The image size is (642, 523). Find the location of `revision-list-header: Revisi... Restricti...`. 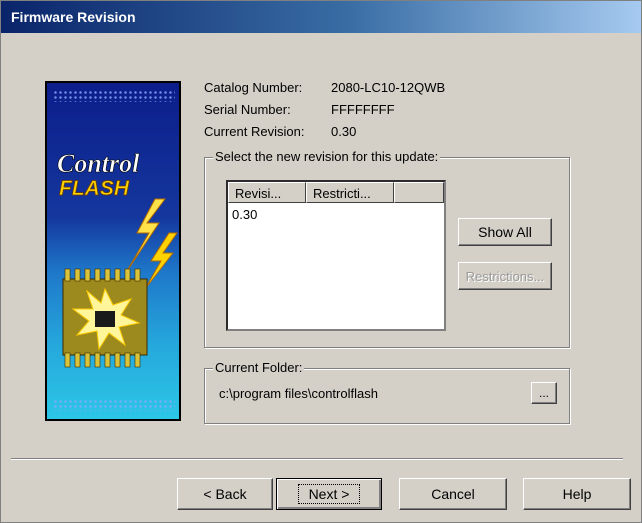

revision-list-header: Revisi... Restricti... is located at coordinates (336, 193).